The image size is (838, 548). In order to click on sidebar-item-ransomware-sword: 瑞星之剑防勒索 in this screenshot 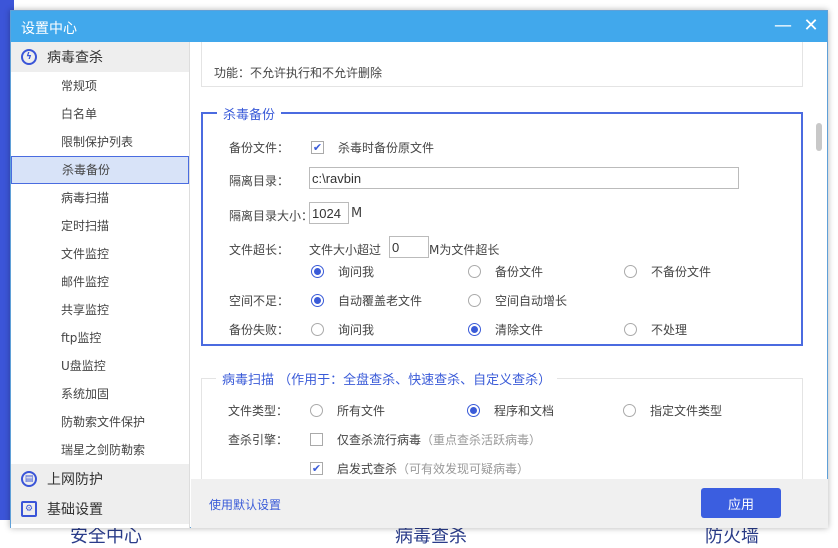, I will do `click(100, 450)`.